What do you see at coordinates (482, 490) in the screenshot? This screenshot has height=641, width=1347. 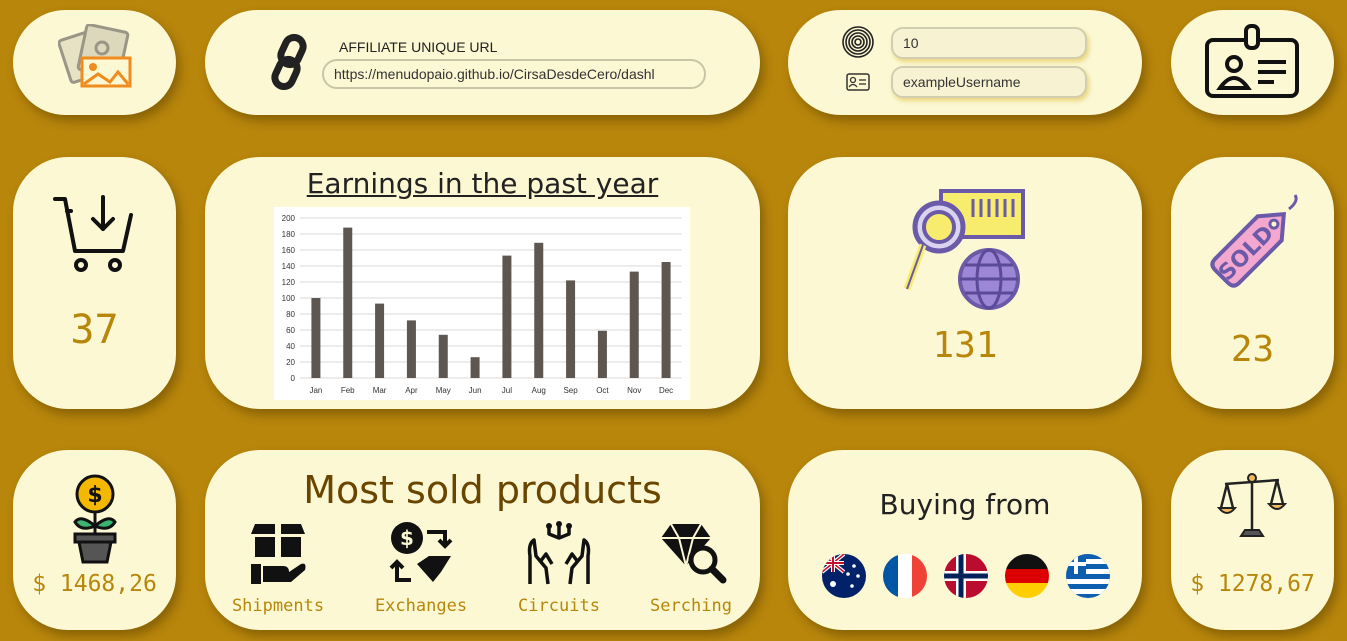 I see `products-title: Most sold products` at bounding box center [482, 490].